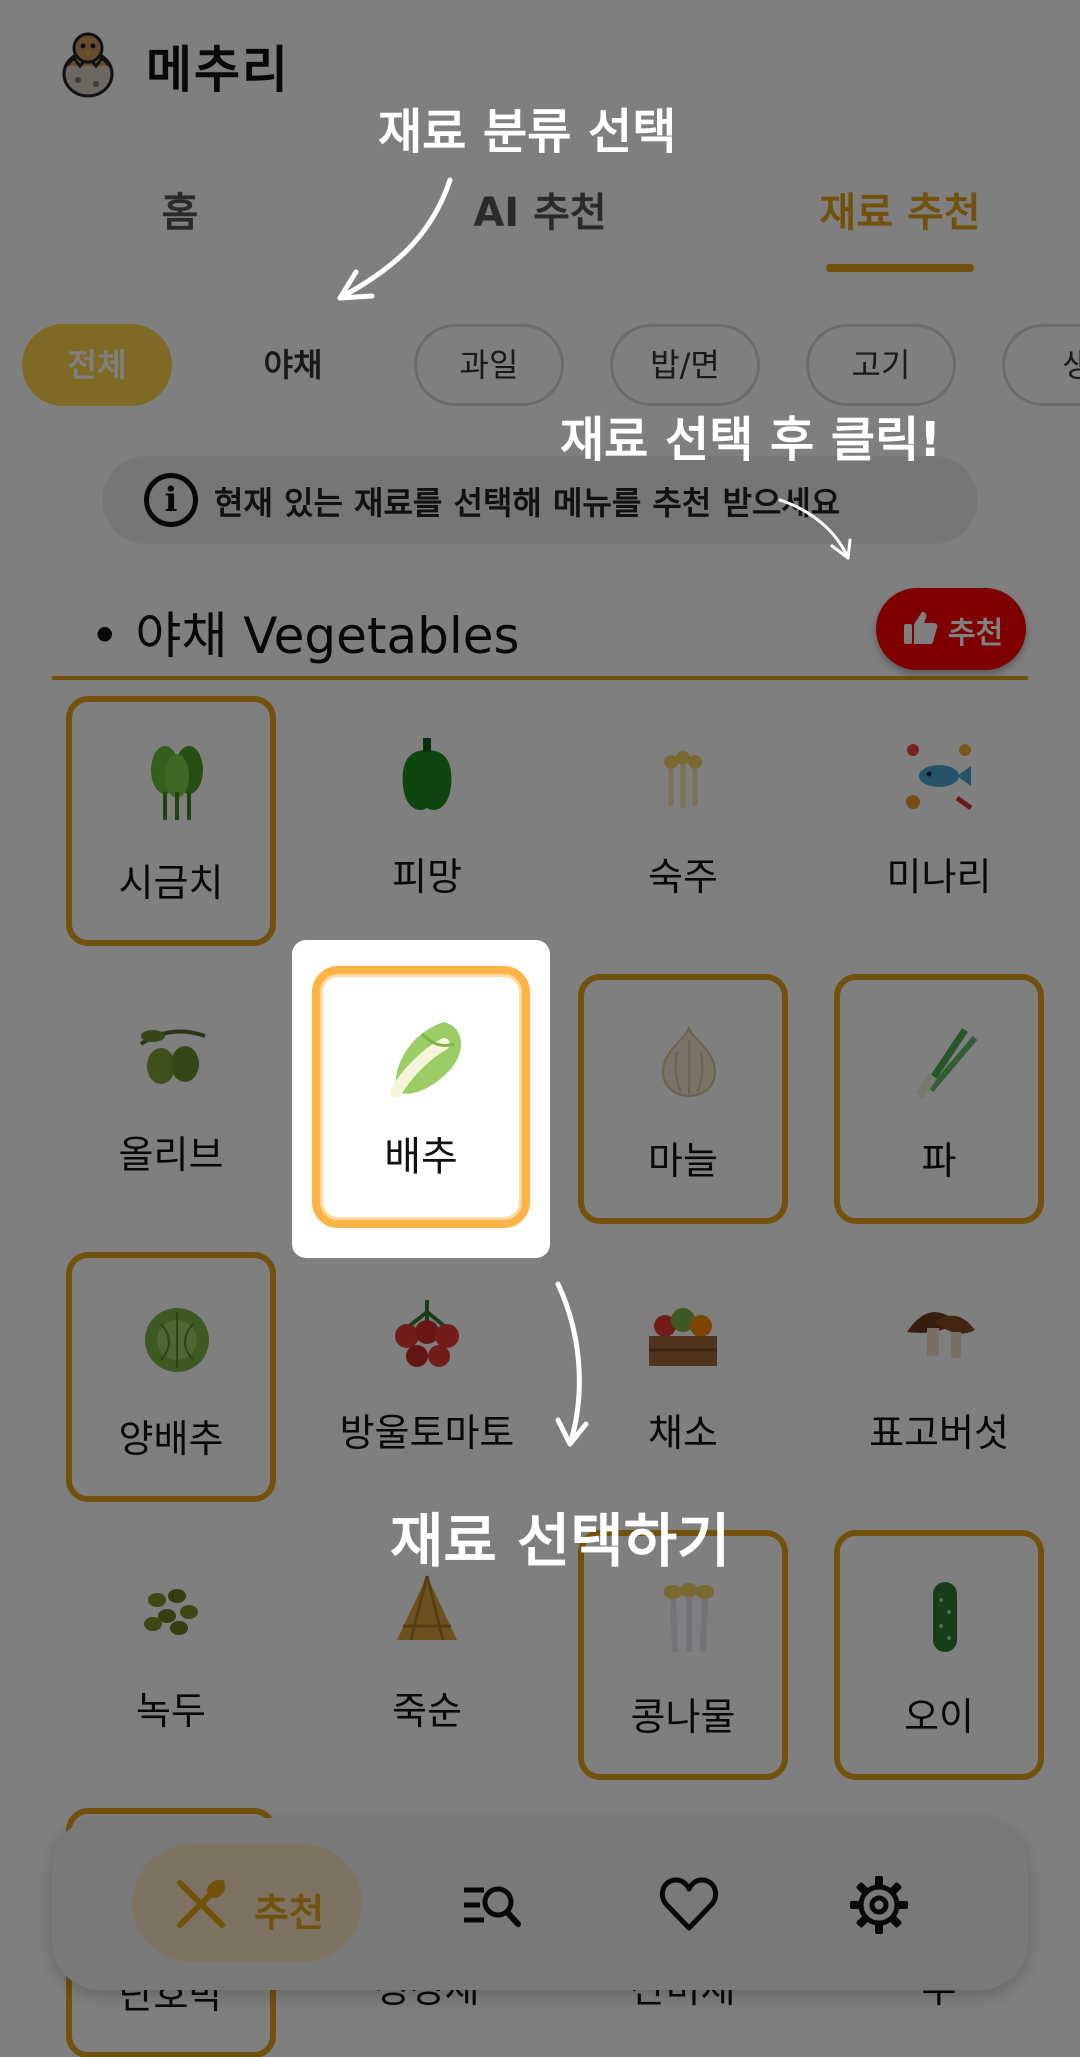 This screenshot has width=1080, height=2057. Describe the element at coordinates (941, 1335) in the screenshot. I see `shiitake-icon` at that location.